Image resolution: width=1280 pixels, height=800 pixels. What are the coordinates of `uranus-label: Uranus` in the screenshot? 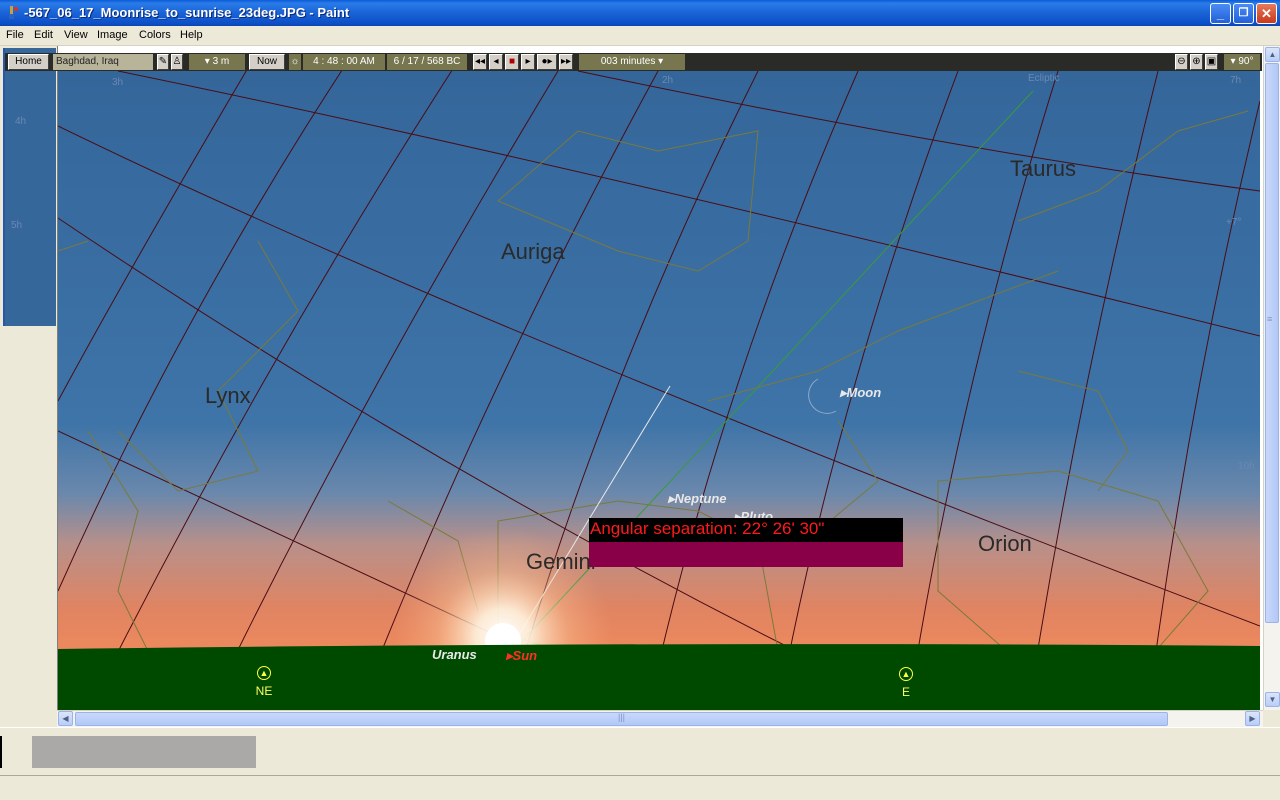 It's located at (454, 654).